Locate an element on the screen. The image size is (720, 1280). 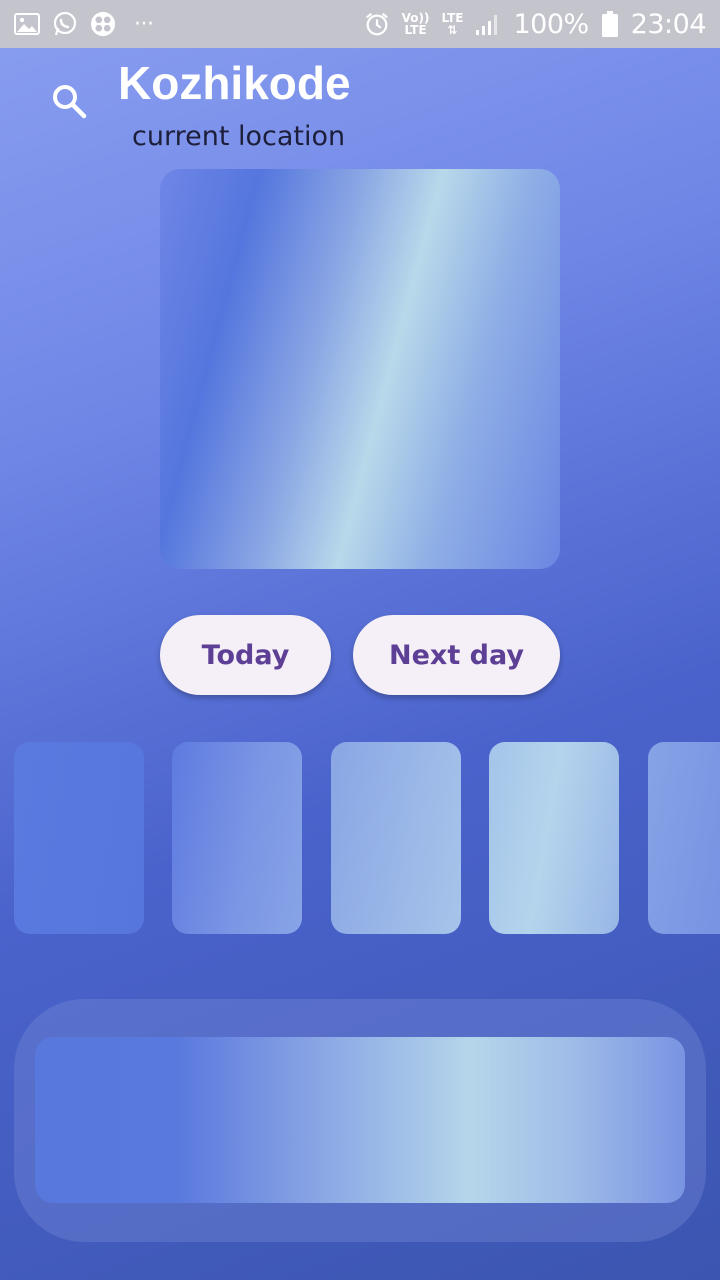
alarm-icon is located at coordinates (377, 24).